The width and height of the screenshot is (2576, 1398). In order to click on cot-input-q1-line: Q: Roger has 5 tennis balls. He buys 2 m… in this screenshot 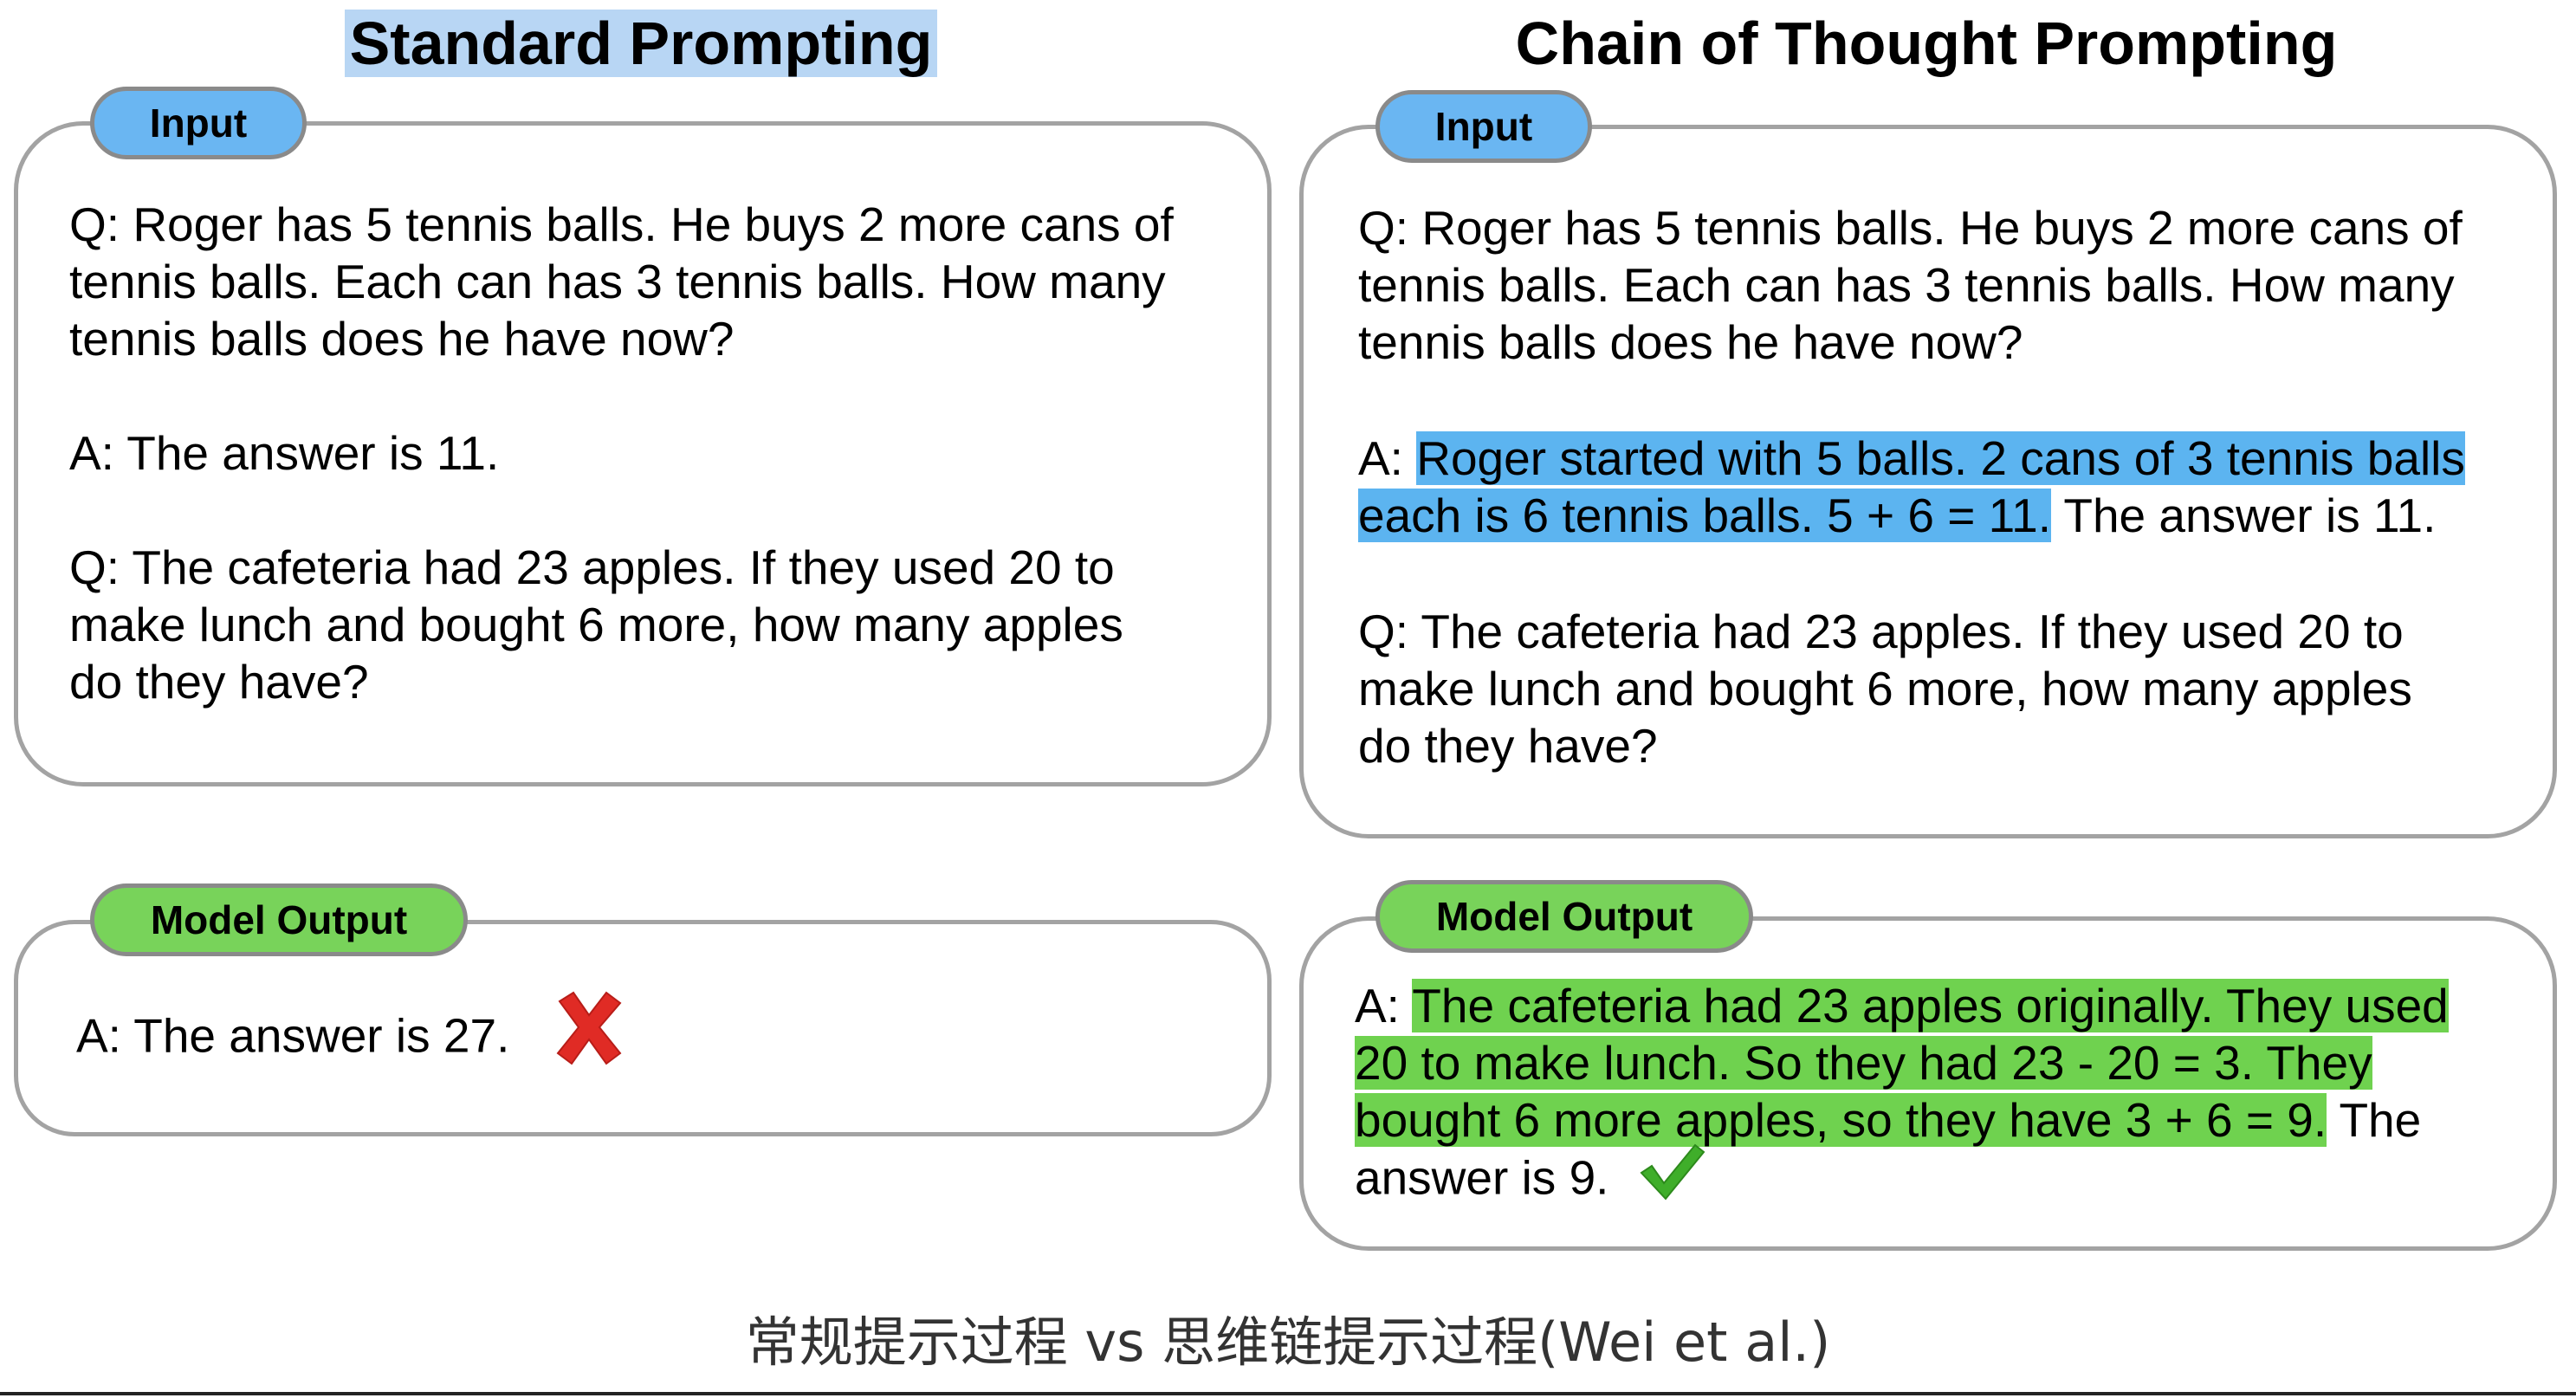, I will do `click(1910, 228)`.